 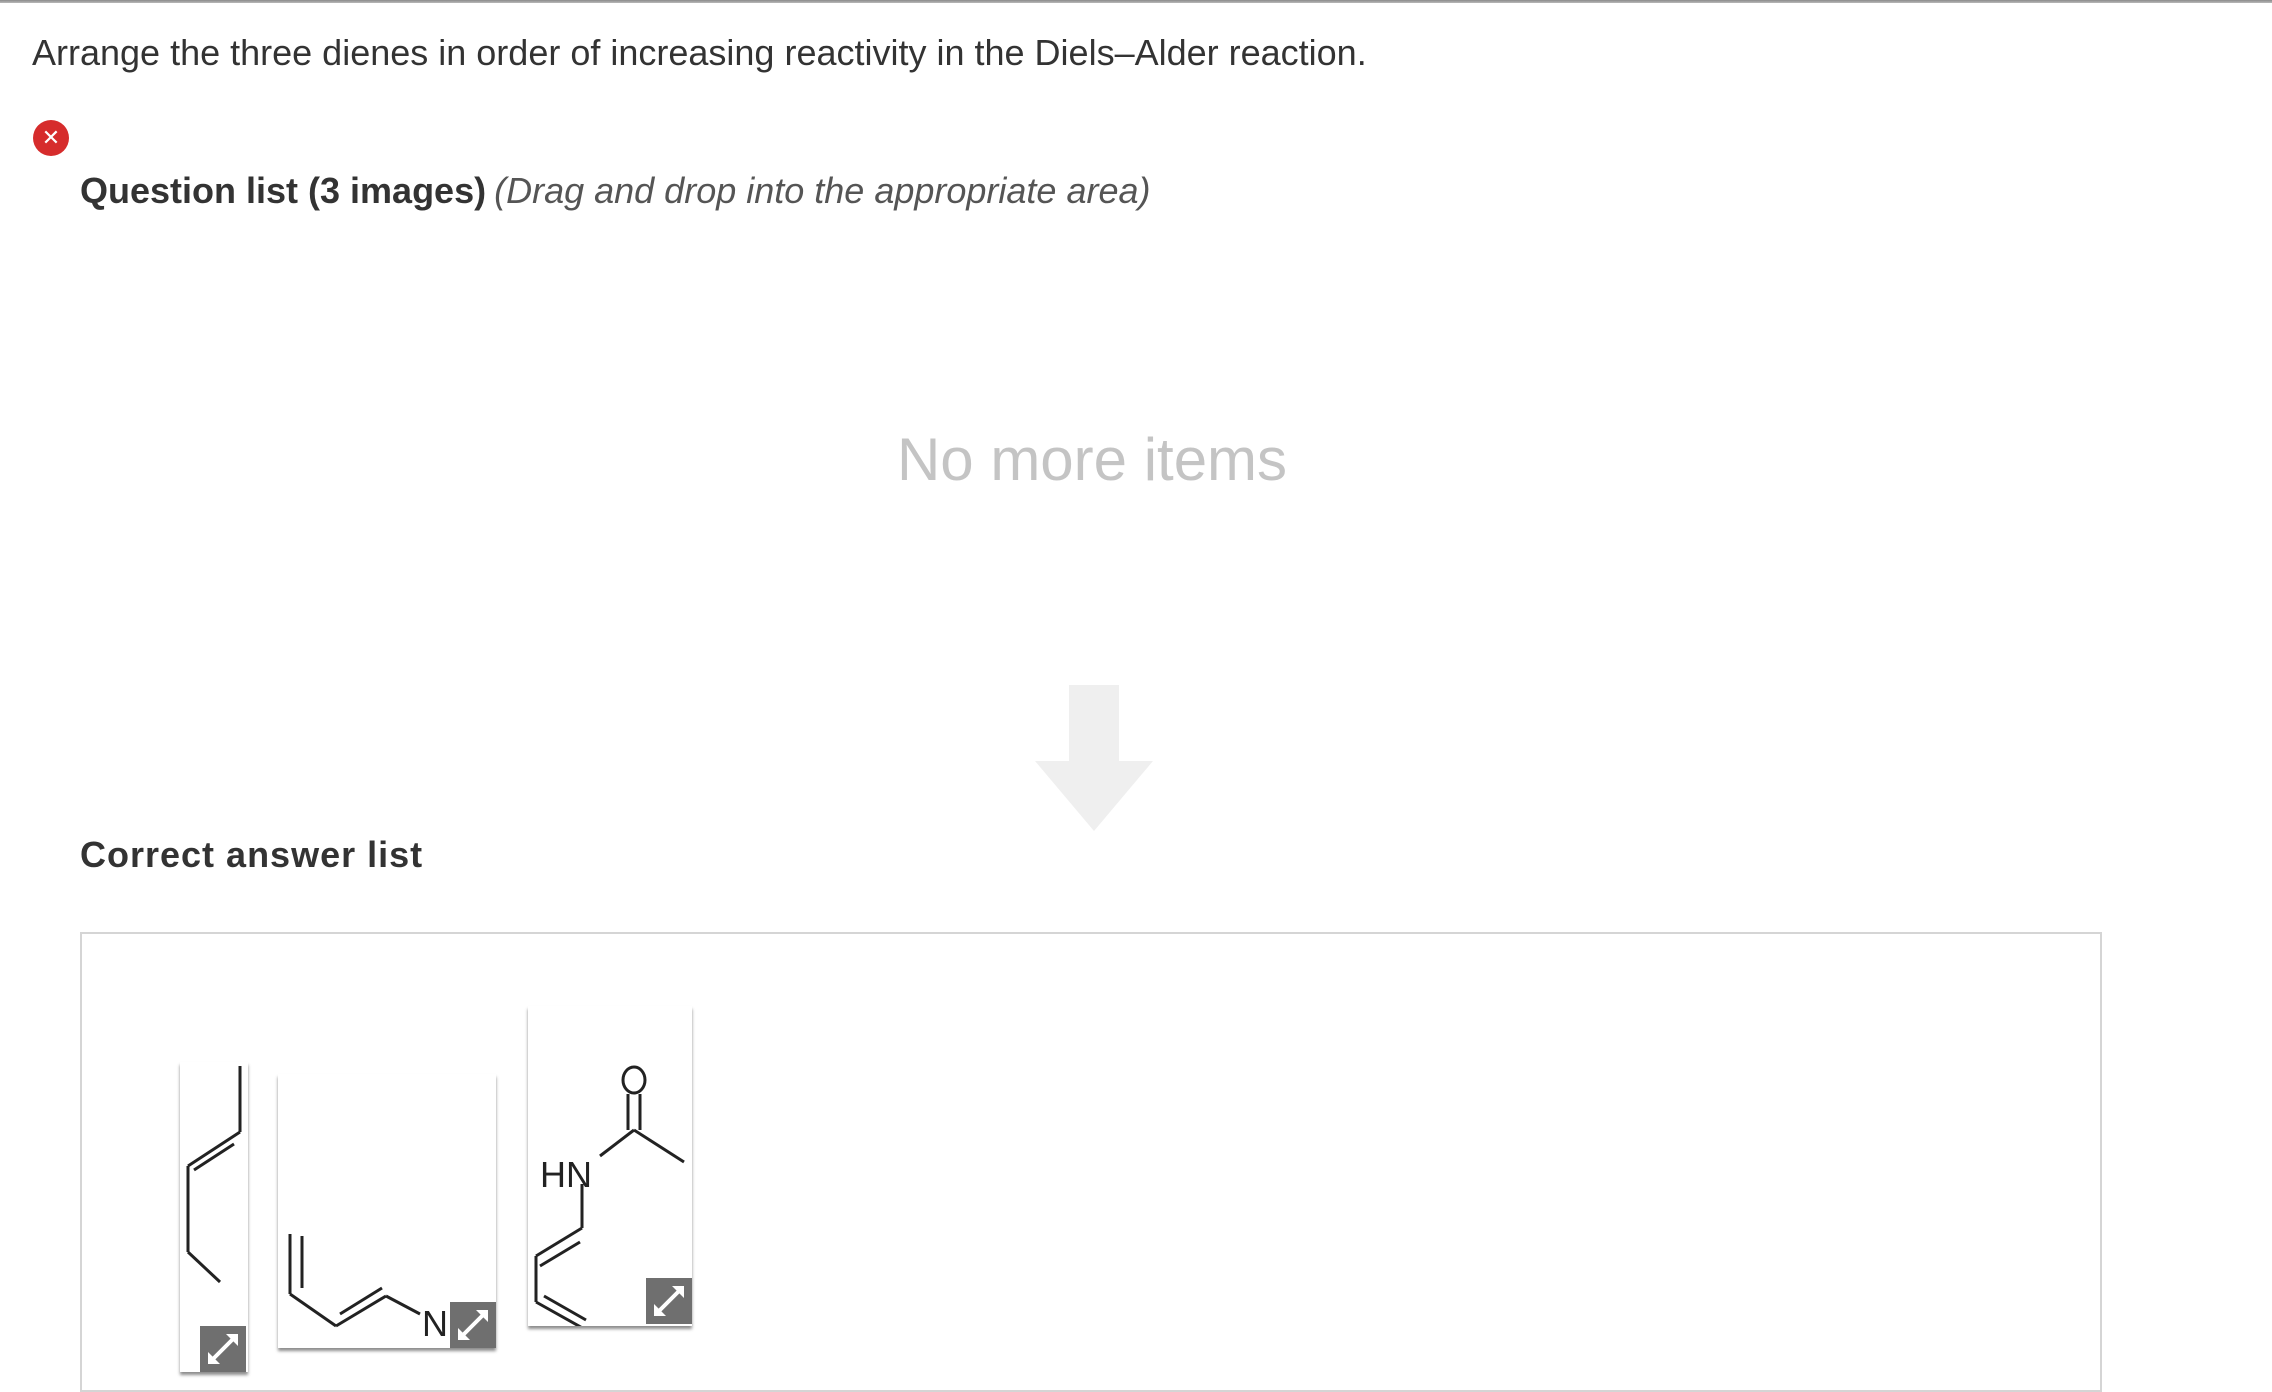 I want to click on question-list-title: Question list (3 images), so click(x=283, y=190).